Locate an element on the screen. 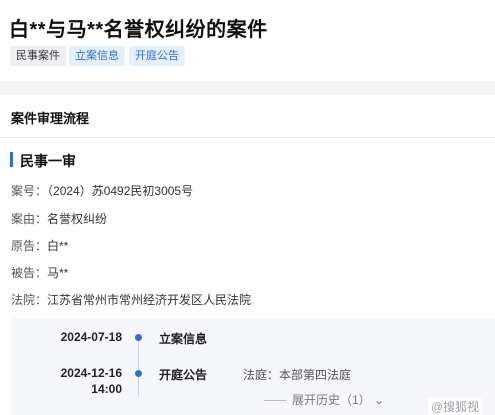  timeline-date-1: 2024-07-18 is located at coordinates (91, 337).